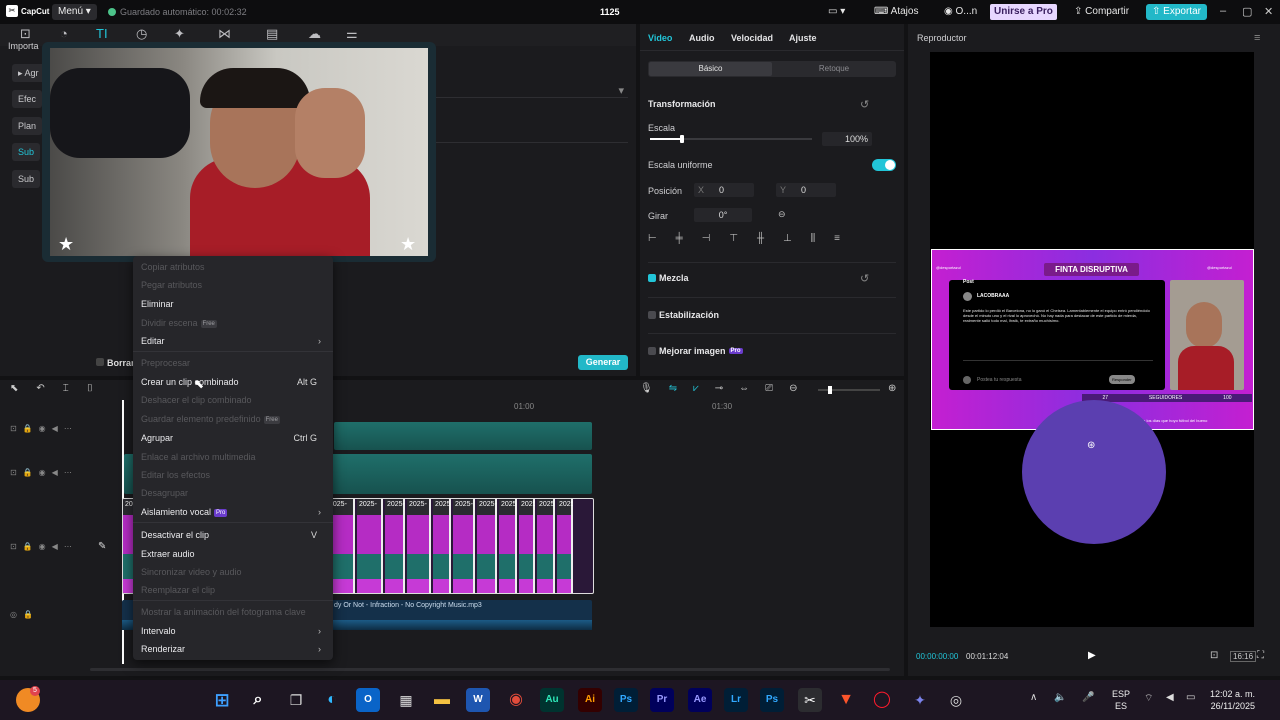  What do you see at coordinates (233, 631) in the screenshot?
I see `menu-item: Intervalo ›` at bounding box center [233, 631].